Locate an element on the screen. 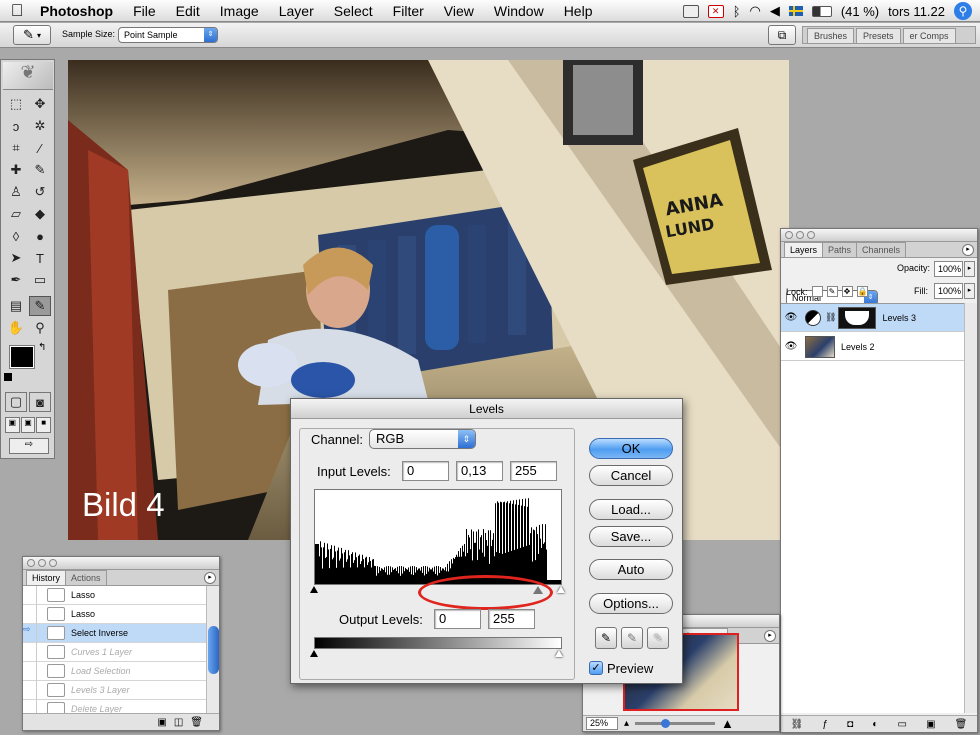 This screenshot has width=980, height=735. output-white-field: 255 is located at coordinates (511, 619).